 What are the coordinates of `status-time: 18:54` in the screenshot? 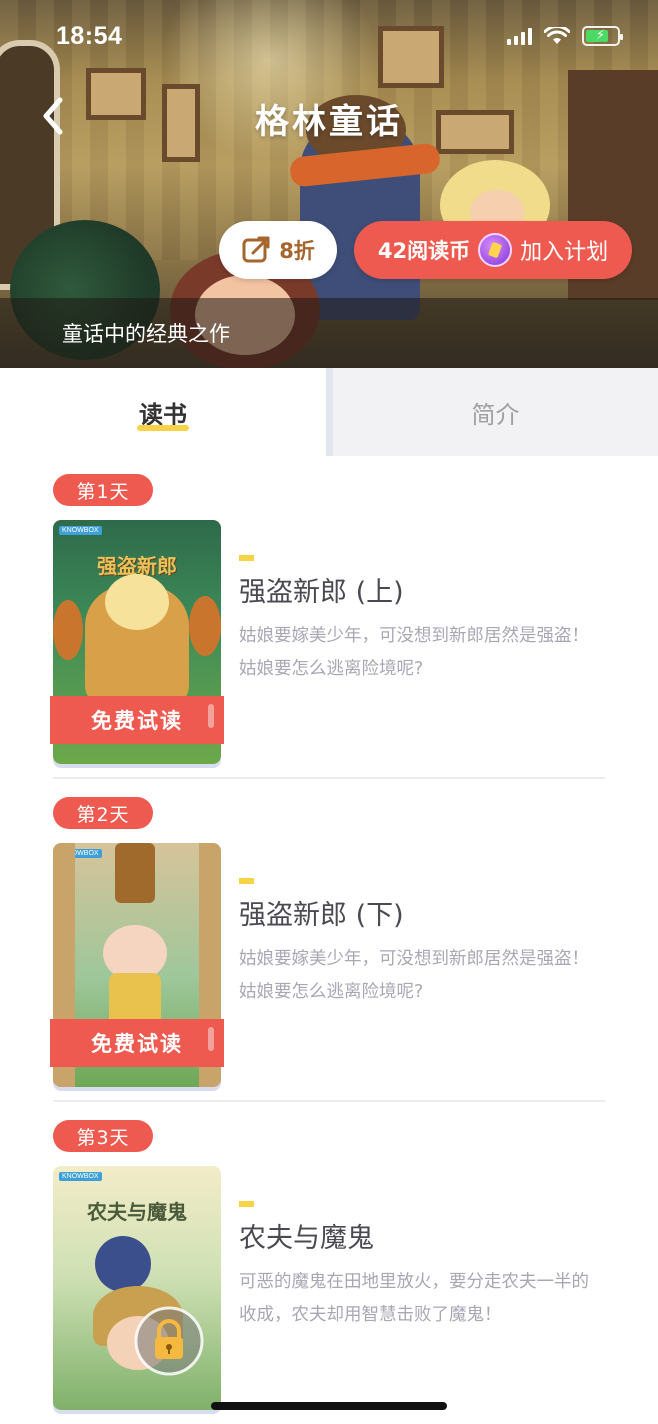 It's located at (89, 36).